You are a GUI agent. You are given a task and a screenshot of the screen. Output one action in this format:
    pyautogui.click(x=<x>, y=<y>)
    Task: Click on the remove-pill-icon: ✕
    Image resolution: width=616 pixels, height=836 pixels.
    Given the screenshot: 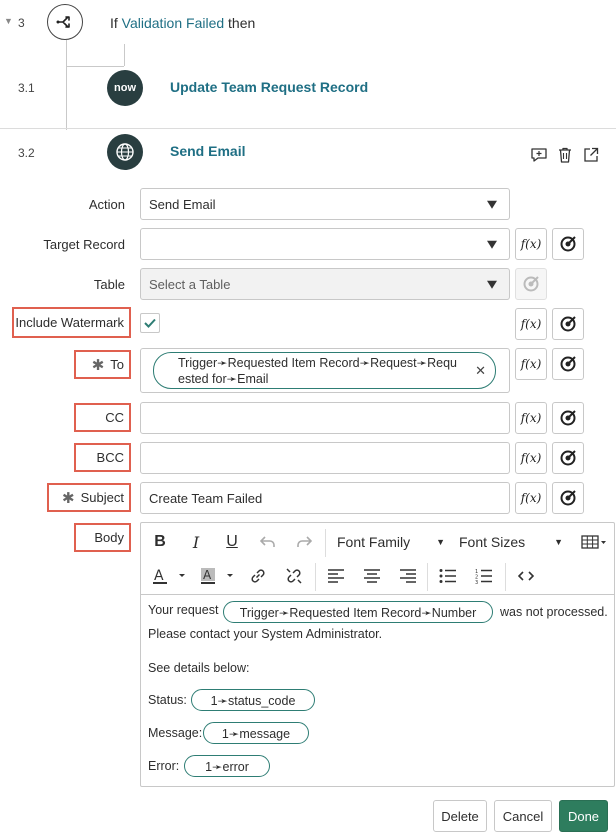 What is the action you would take?
    pyautogui.click(x=480, y=371)
    